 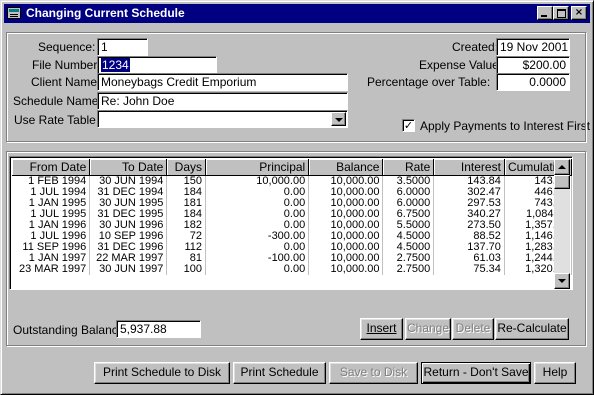 What do you see at coordinates (561, 13) in the screenshot?
I see `maximize-button` at bounding box center [561, 13].